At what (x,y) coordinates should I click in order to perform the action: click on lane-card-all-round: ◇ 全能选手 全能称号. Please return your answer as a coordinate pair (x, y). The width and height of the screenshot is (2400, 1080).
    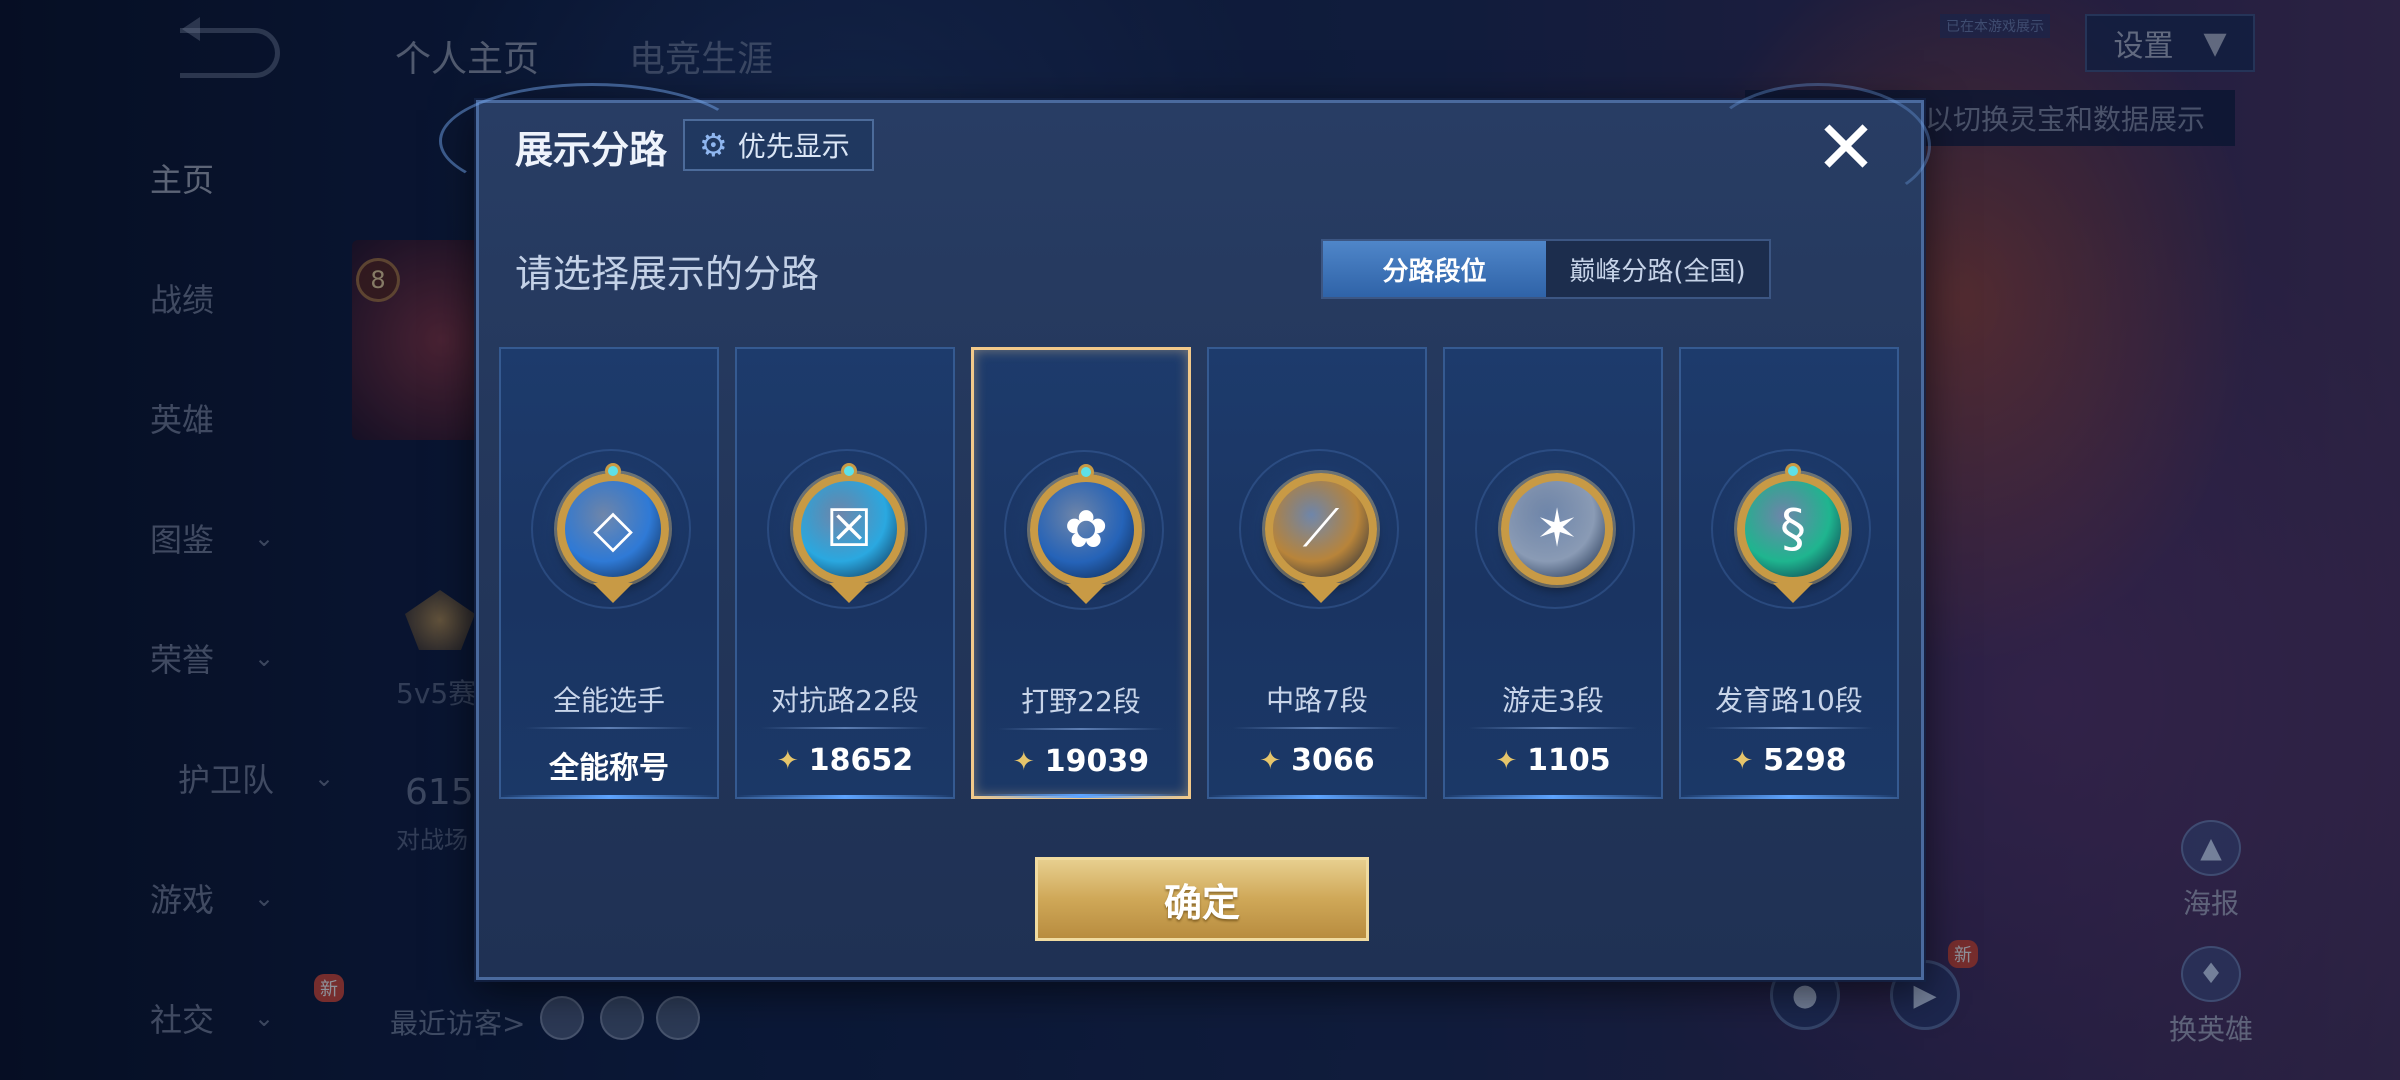
    Looking at the image, I should click on (609, 573).